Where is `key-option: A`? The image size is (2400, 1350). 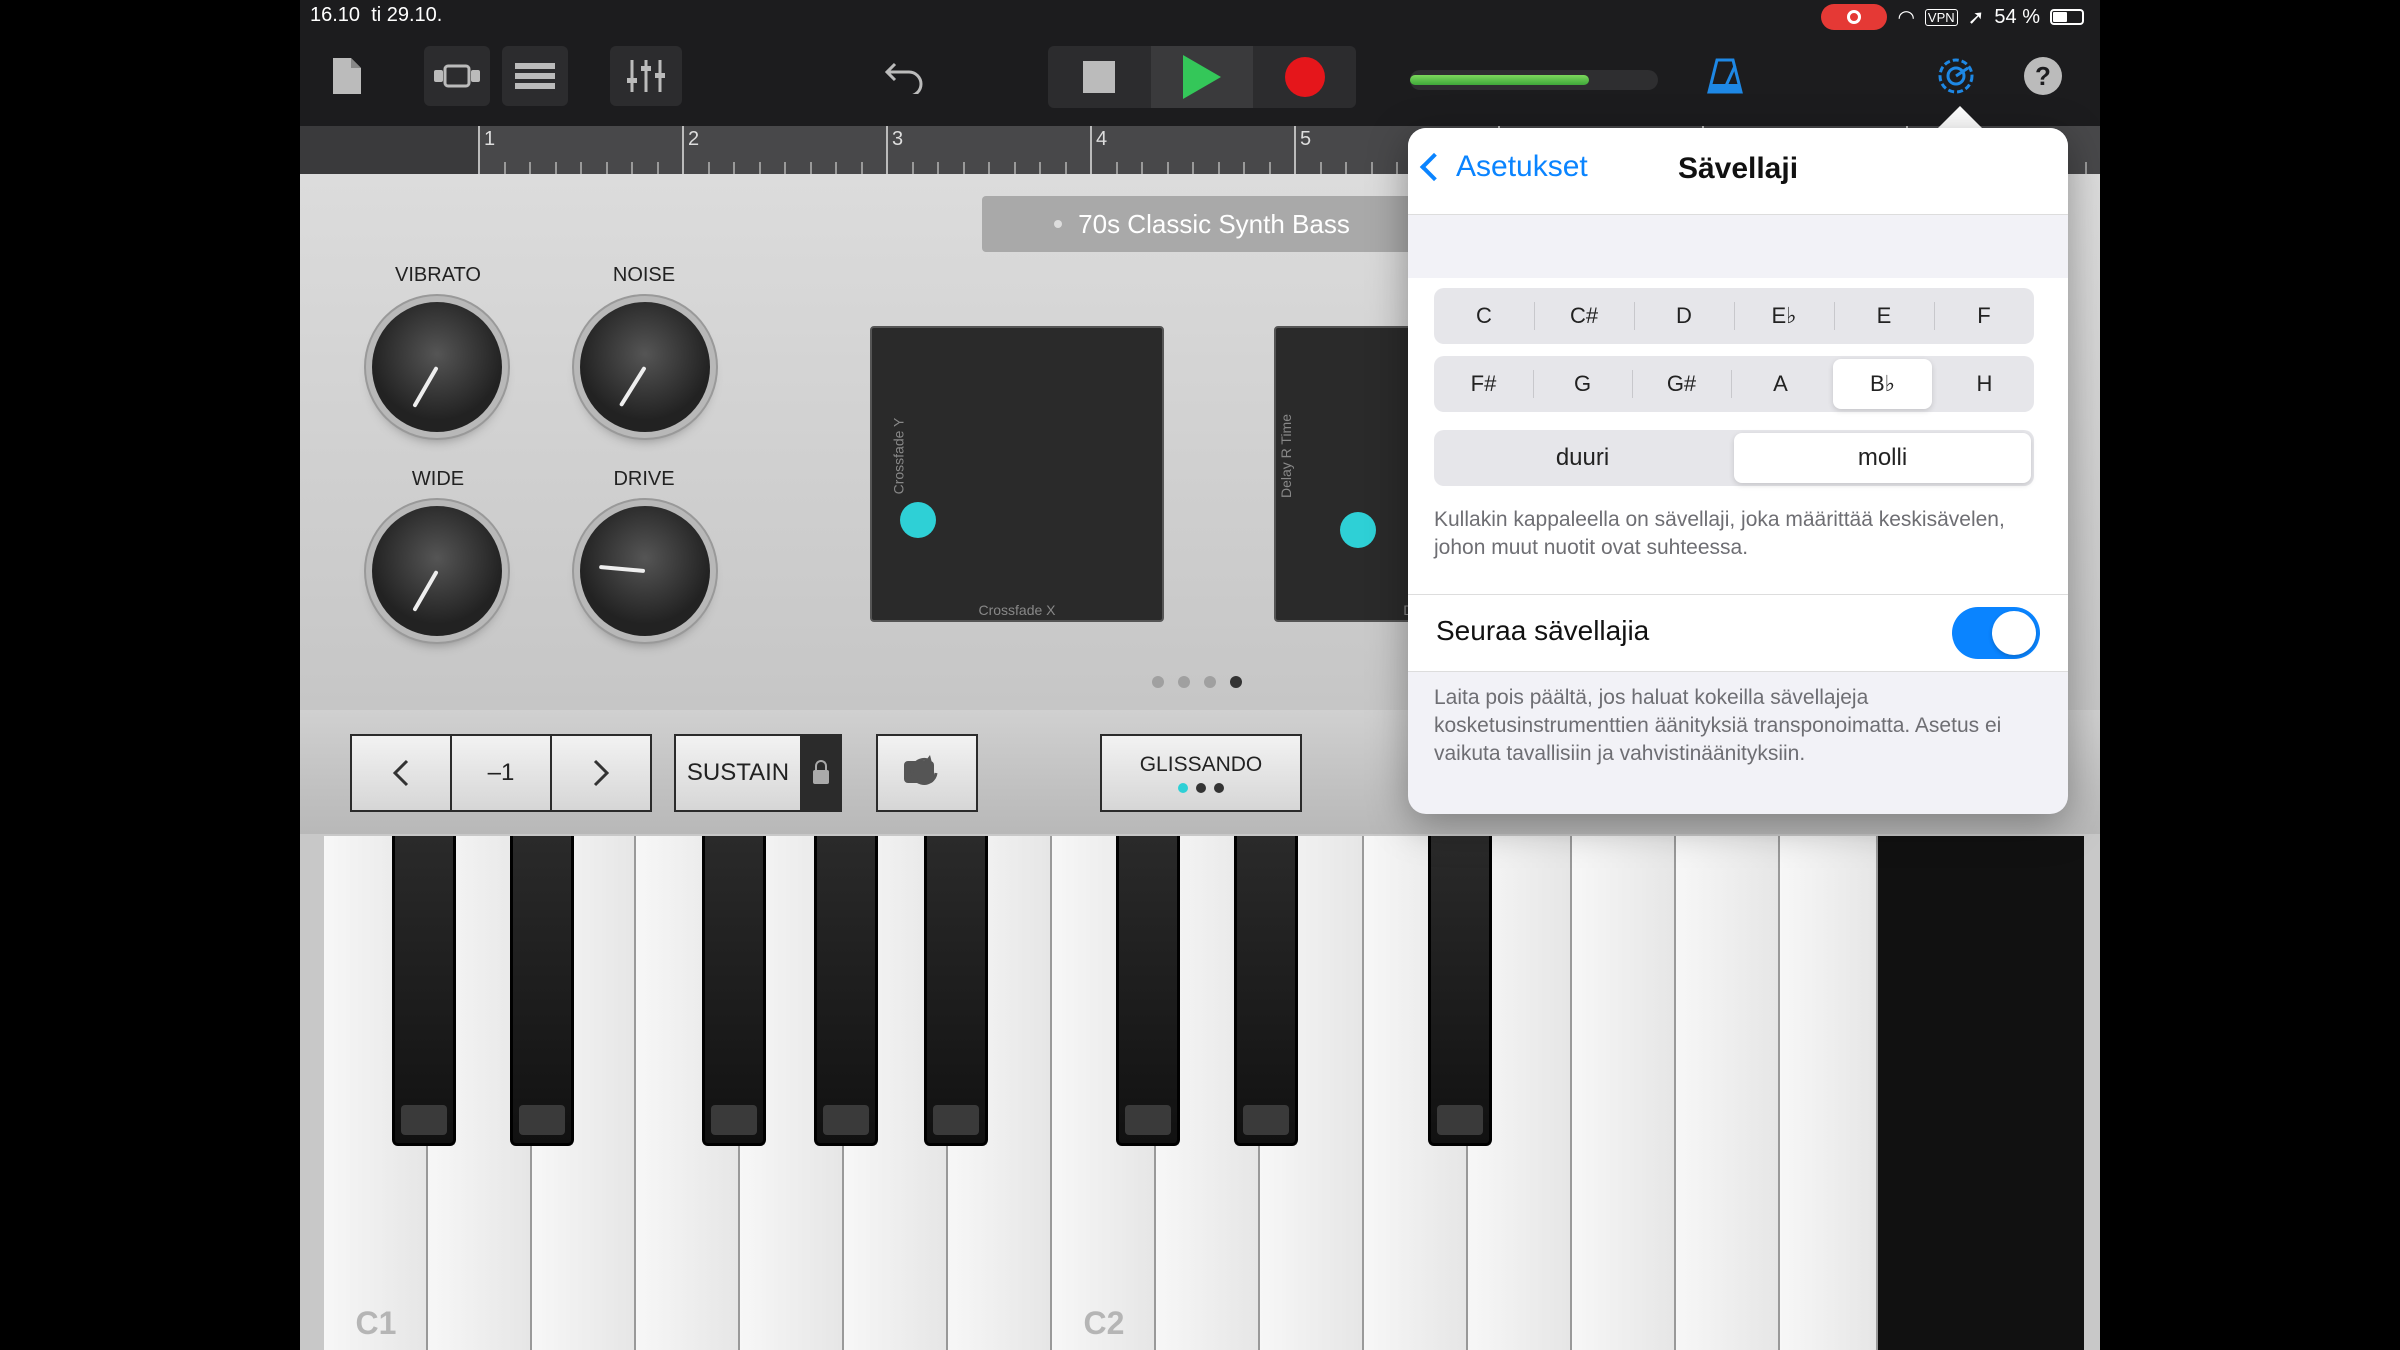
key-option: A is located at coordinates (1780, 384).